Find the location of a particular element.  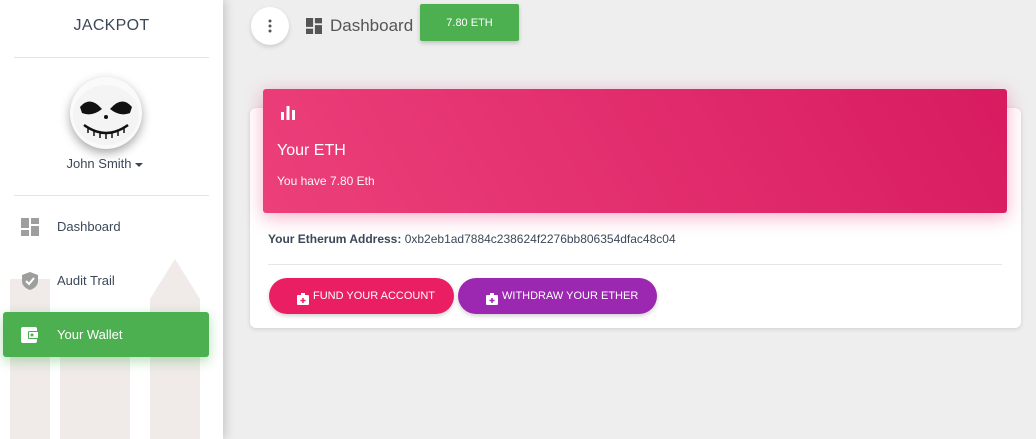

sidebar-item-your-wallet: Your Wallet is located at coordinates (106, 334).